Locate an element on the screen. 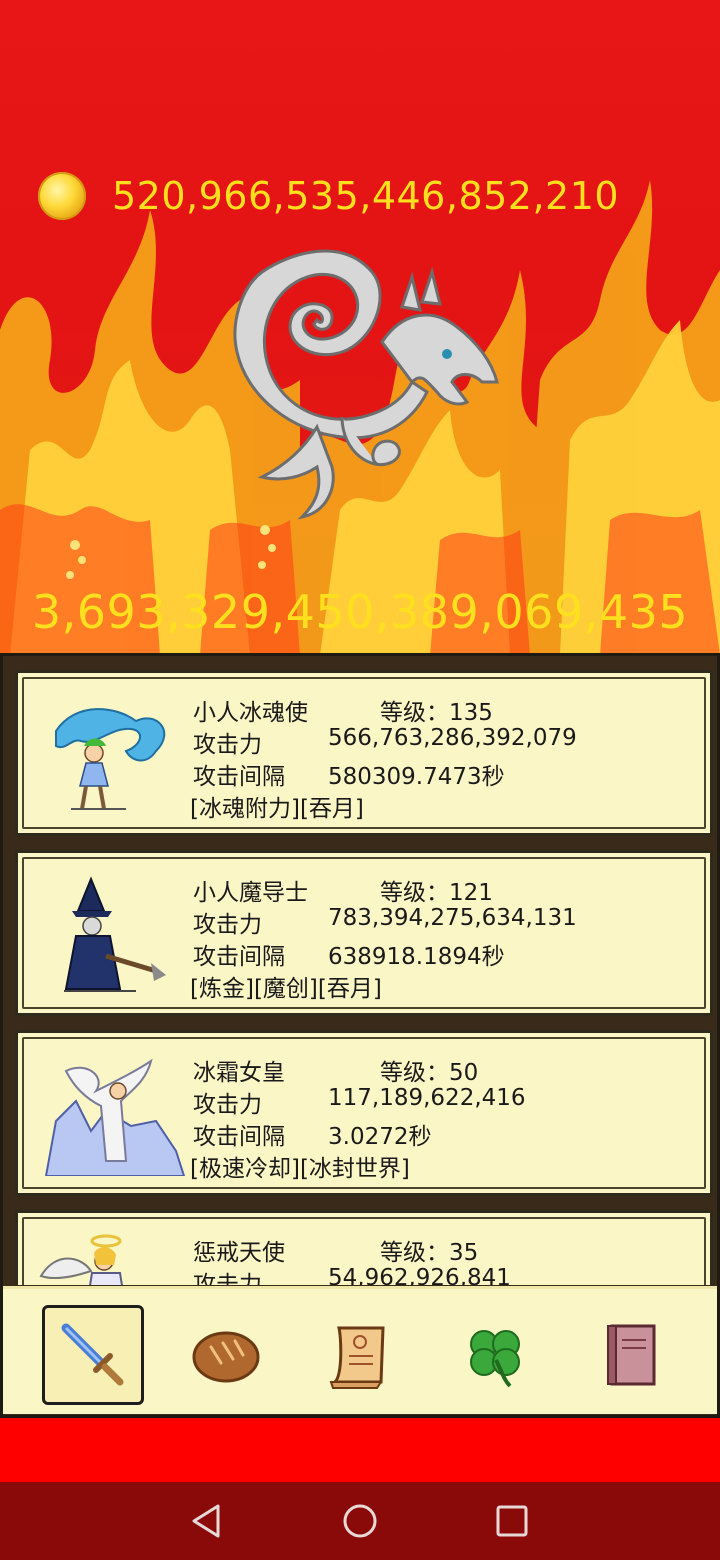 The image size is (720, 1560). clover-icon is located at coordinates (495, 1359).